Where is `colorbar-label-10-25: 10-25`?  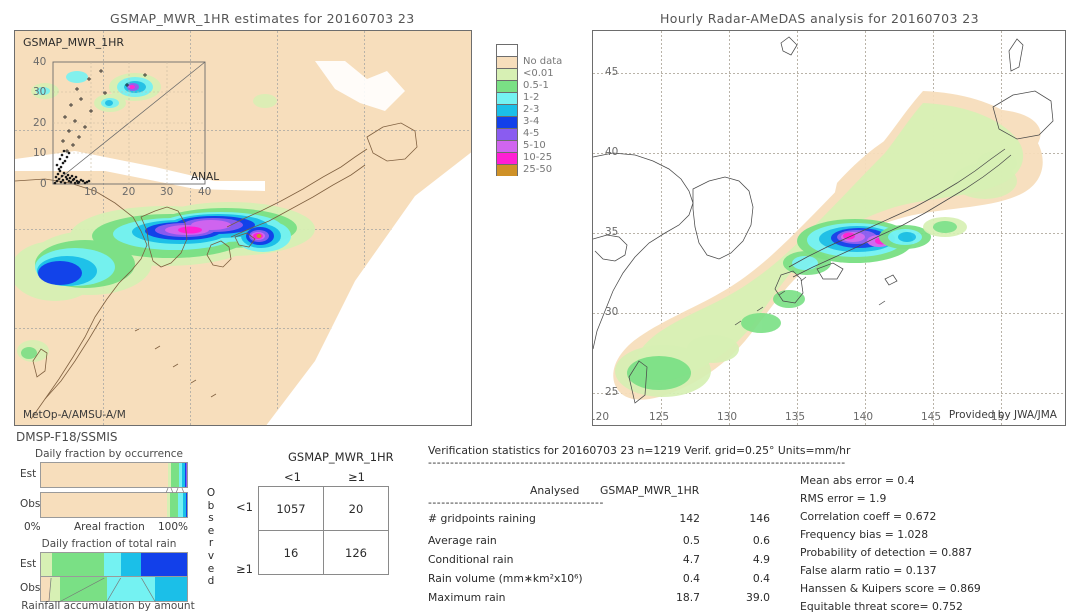
colorbar-label-10-25: 10-25 is located at coordinates (538, 157).